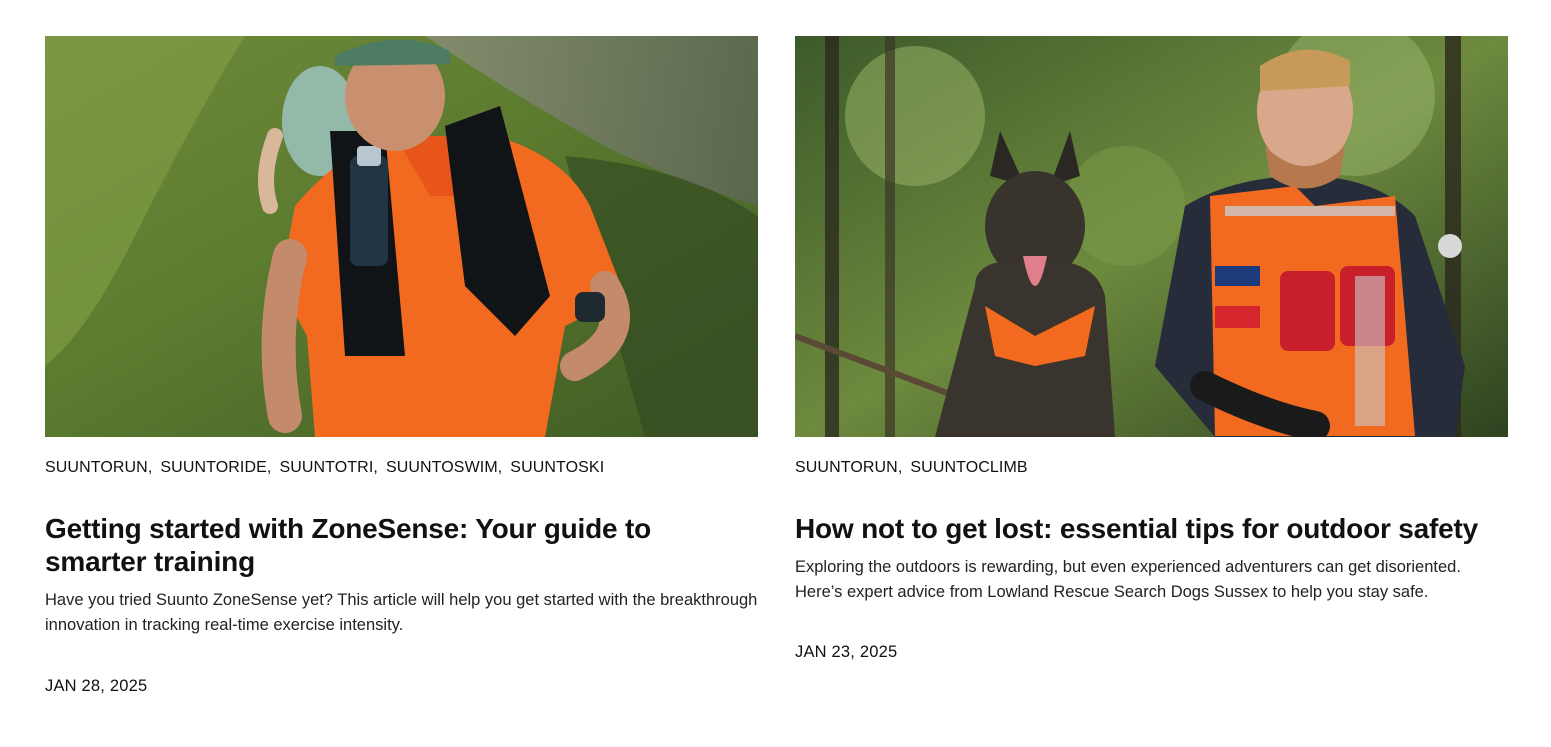 The width and height of the screenshot is (1551, 747). Describe the element at coordinates (1151, 468) in the screenshot. I see `tag-list: SUUNTORUN, SUUNTOCLIMB` at that location.